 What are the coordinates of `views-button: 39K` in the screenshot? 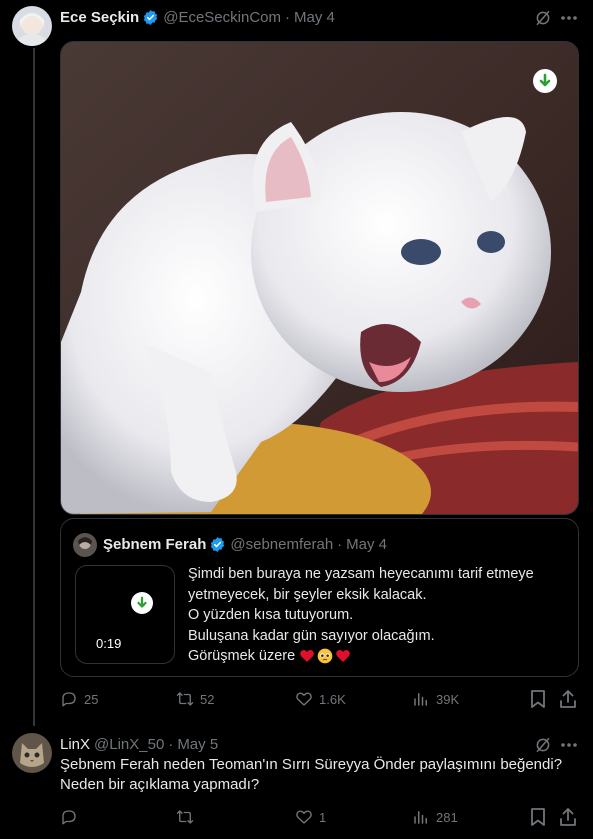 It's located at (435, 699).